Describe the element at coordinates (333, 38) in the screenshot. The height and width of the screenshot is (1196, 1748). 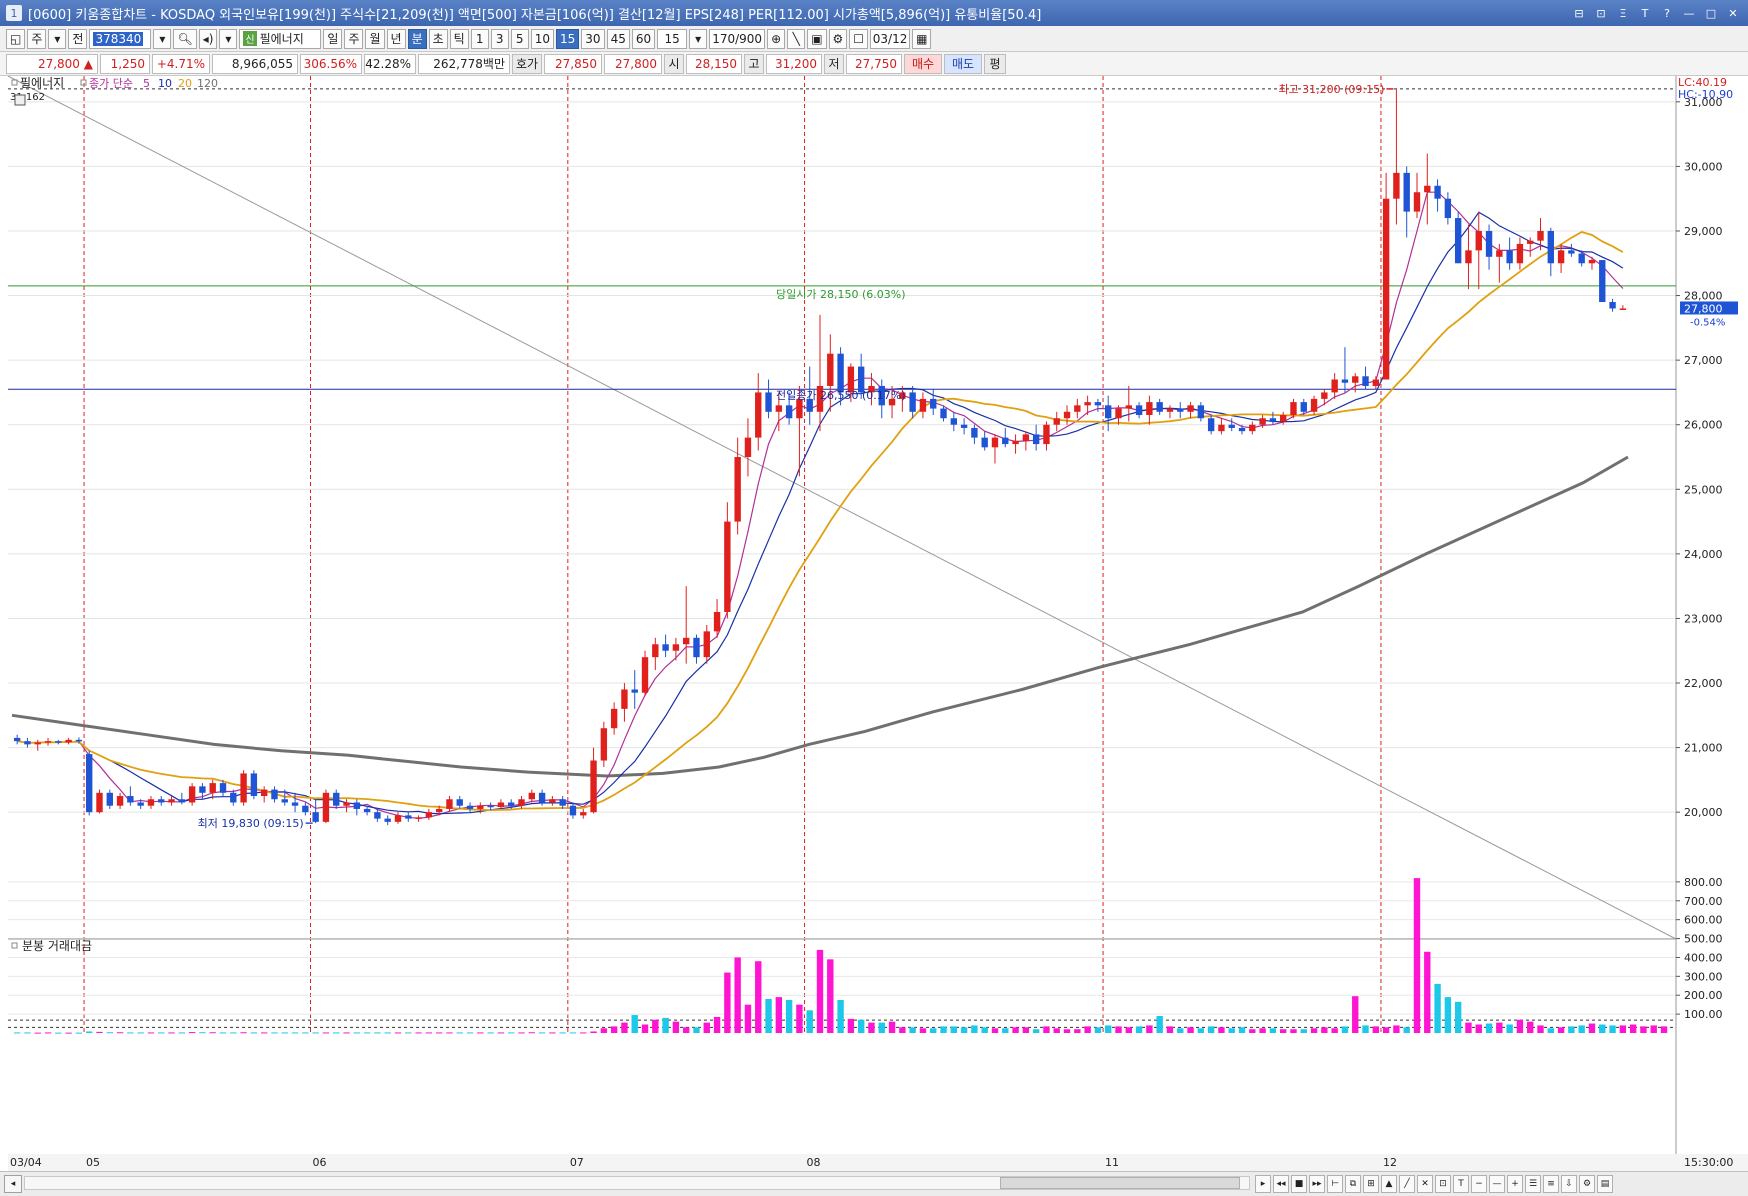
I see `period-day: 일` at that location.